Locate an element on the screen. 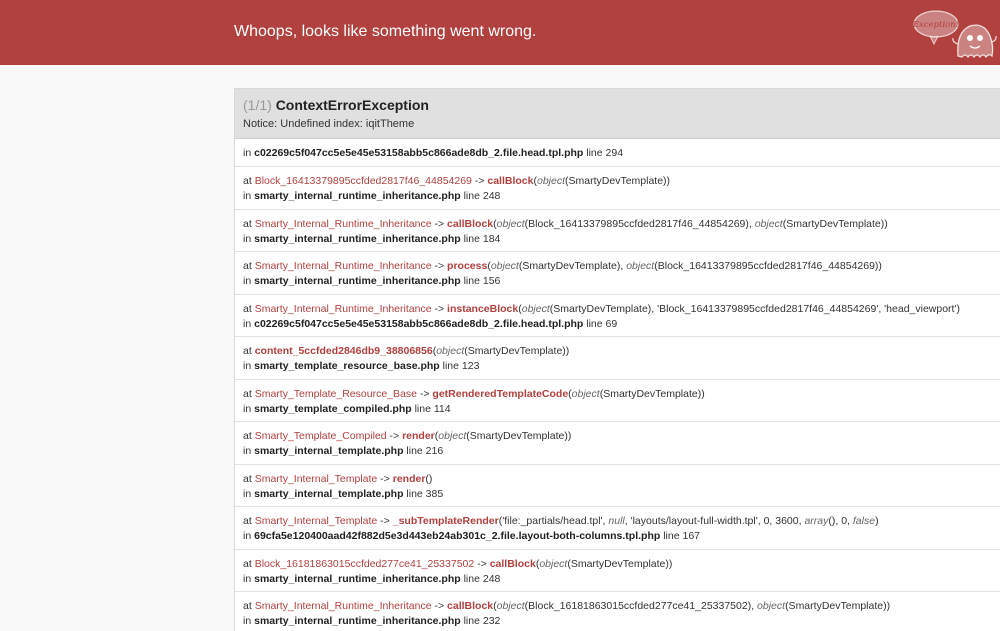 The width and height of the screenshot is (1000, 631). trace-line: line 167 is located at coordinates (681, 536).